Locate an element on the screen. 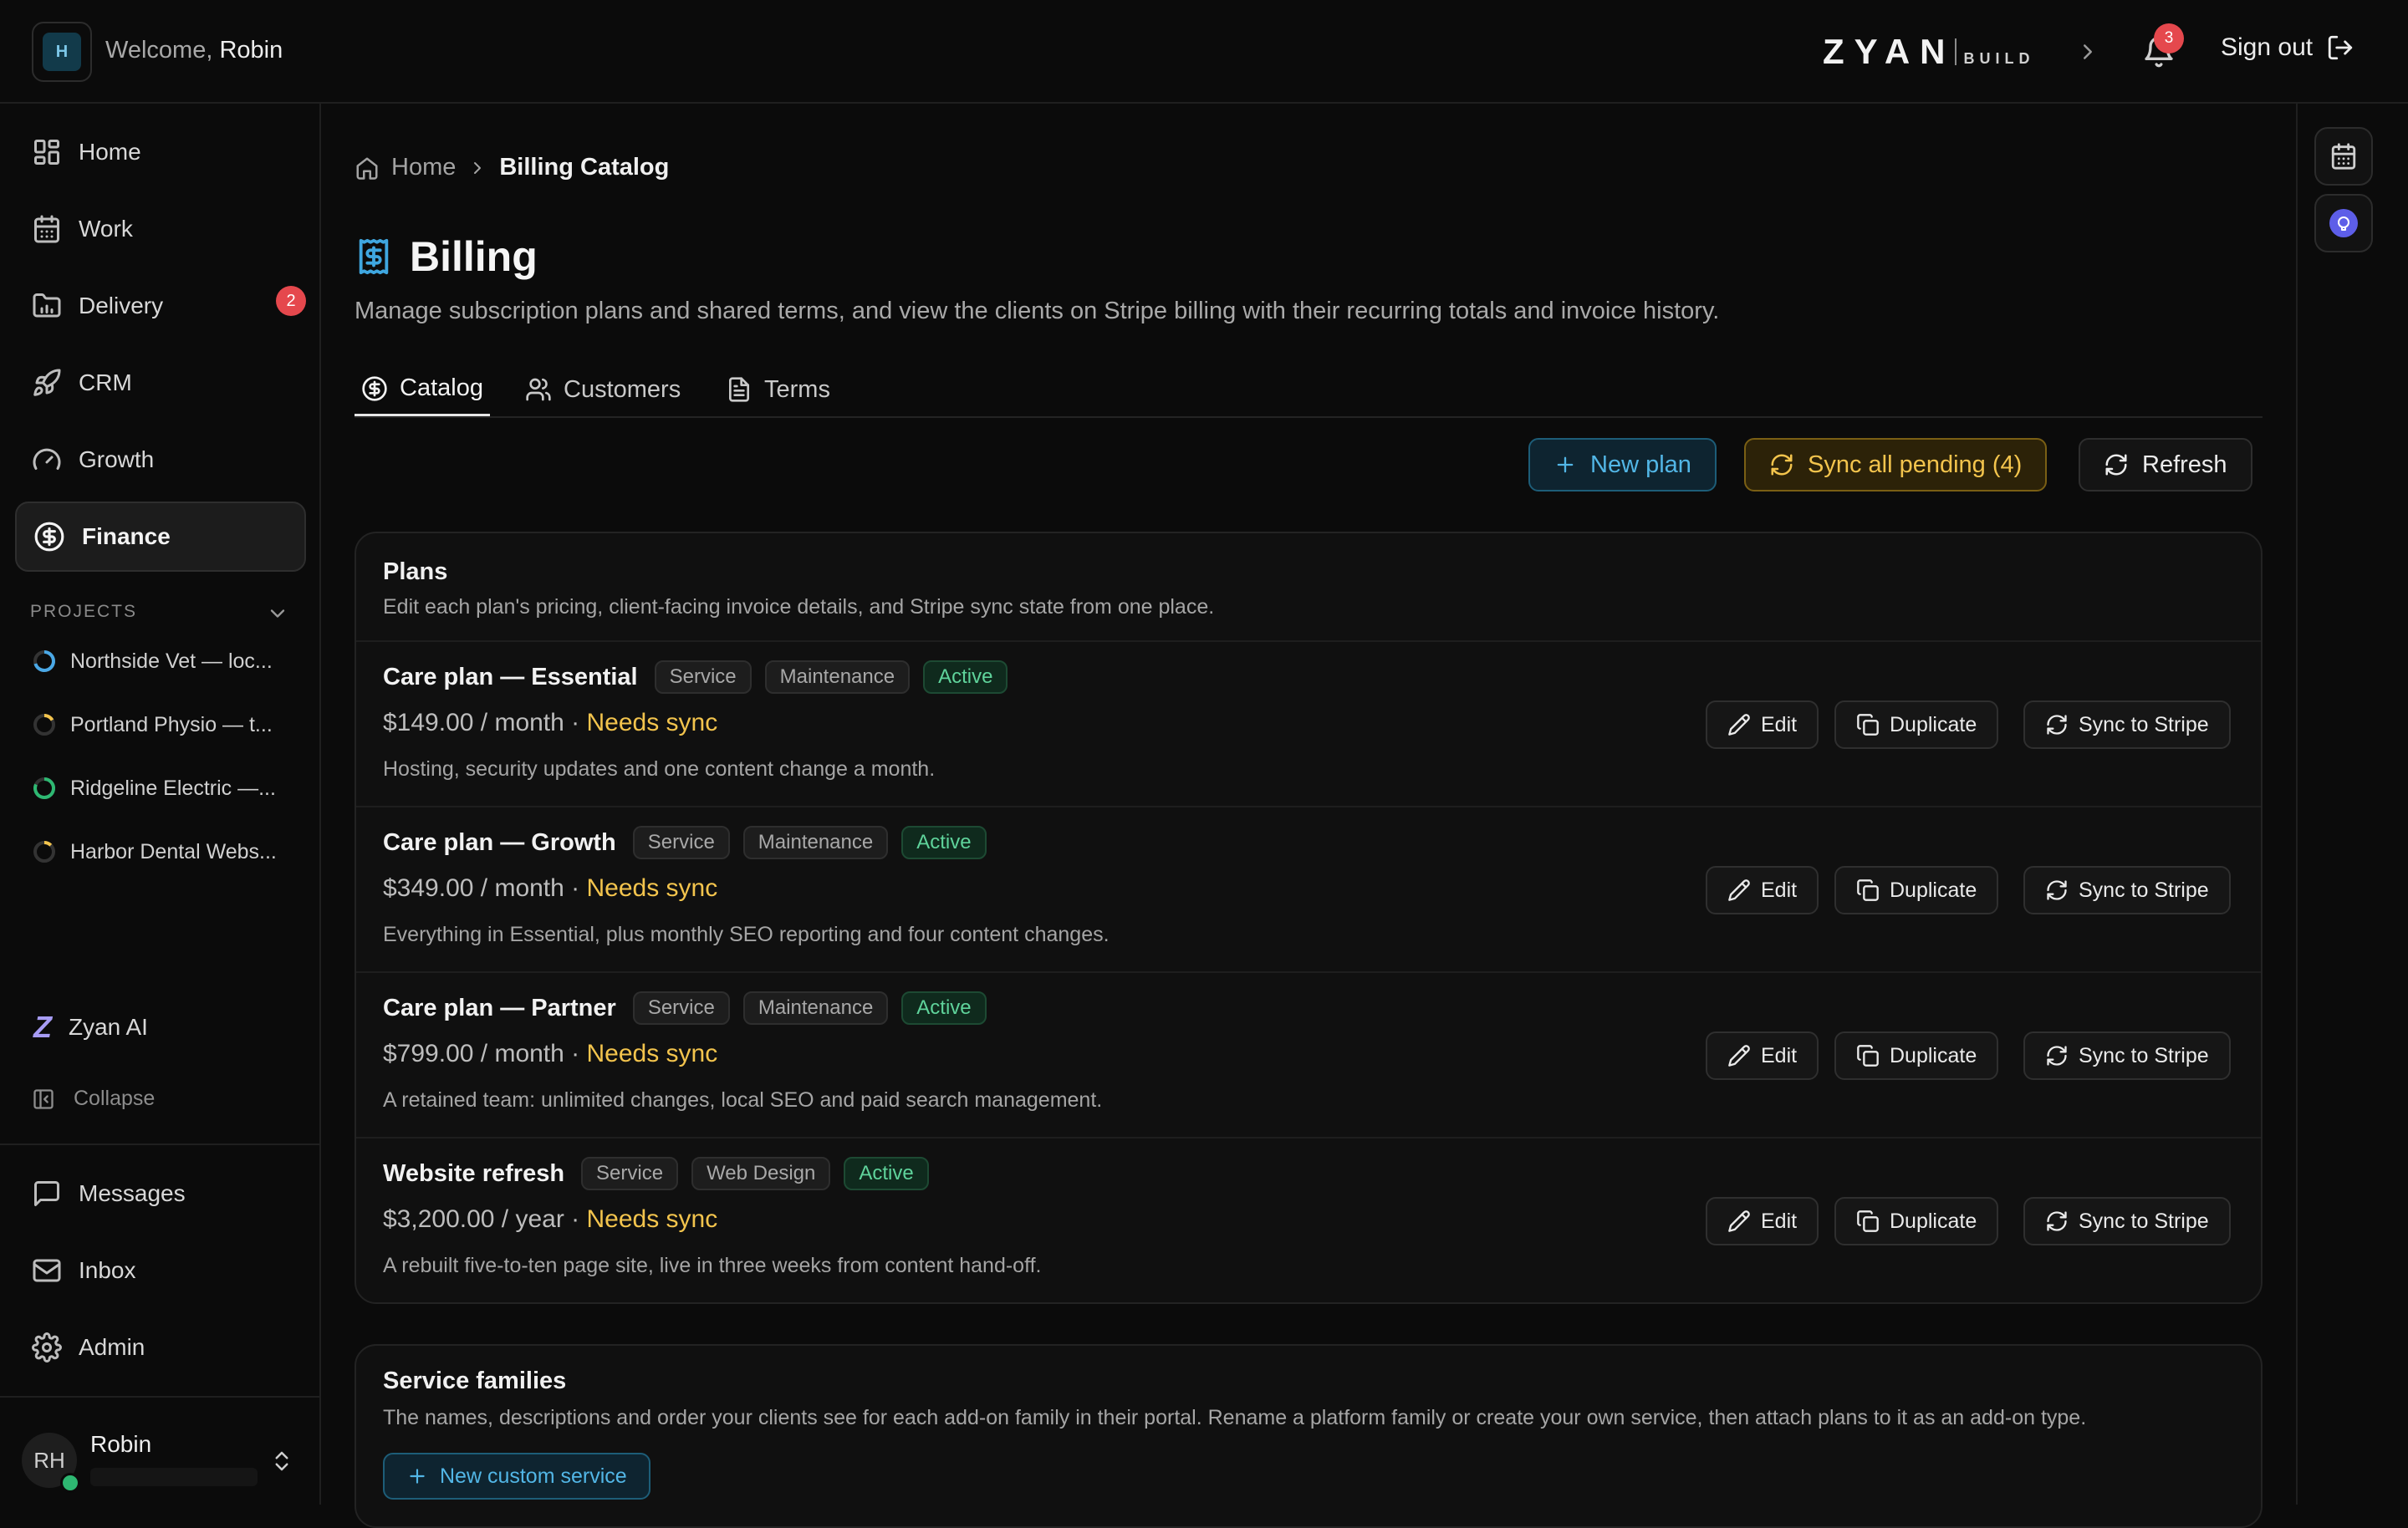 This screenshot has width=2408, height=1528. brand-sub: BUILD is located at coordinates (1999, 58).